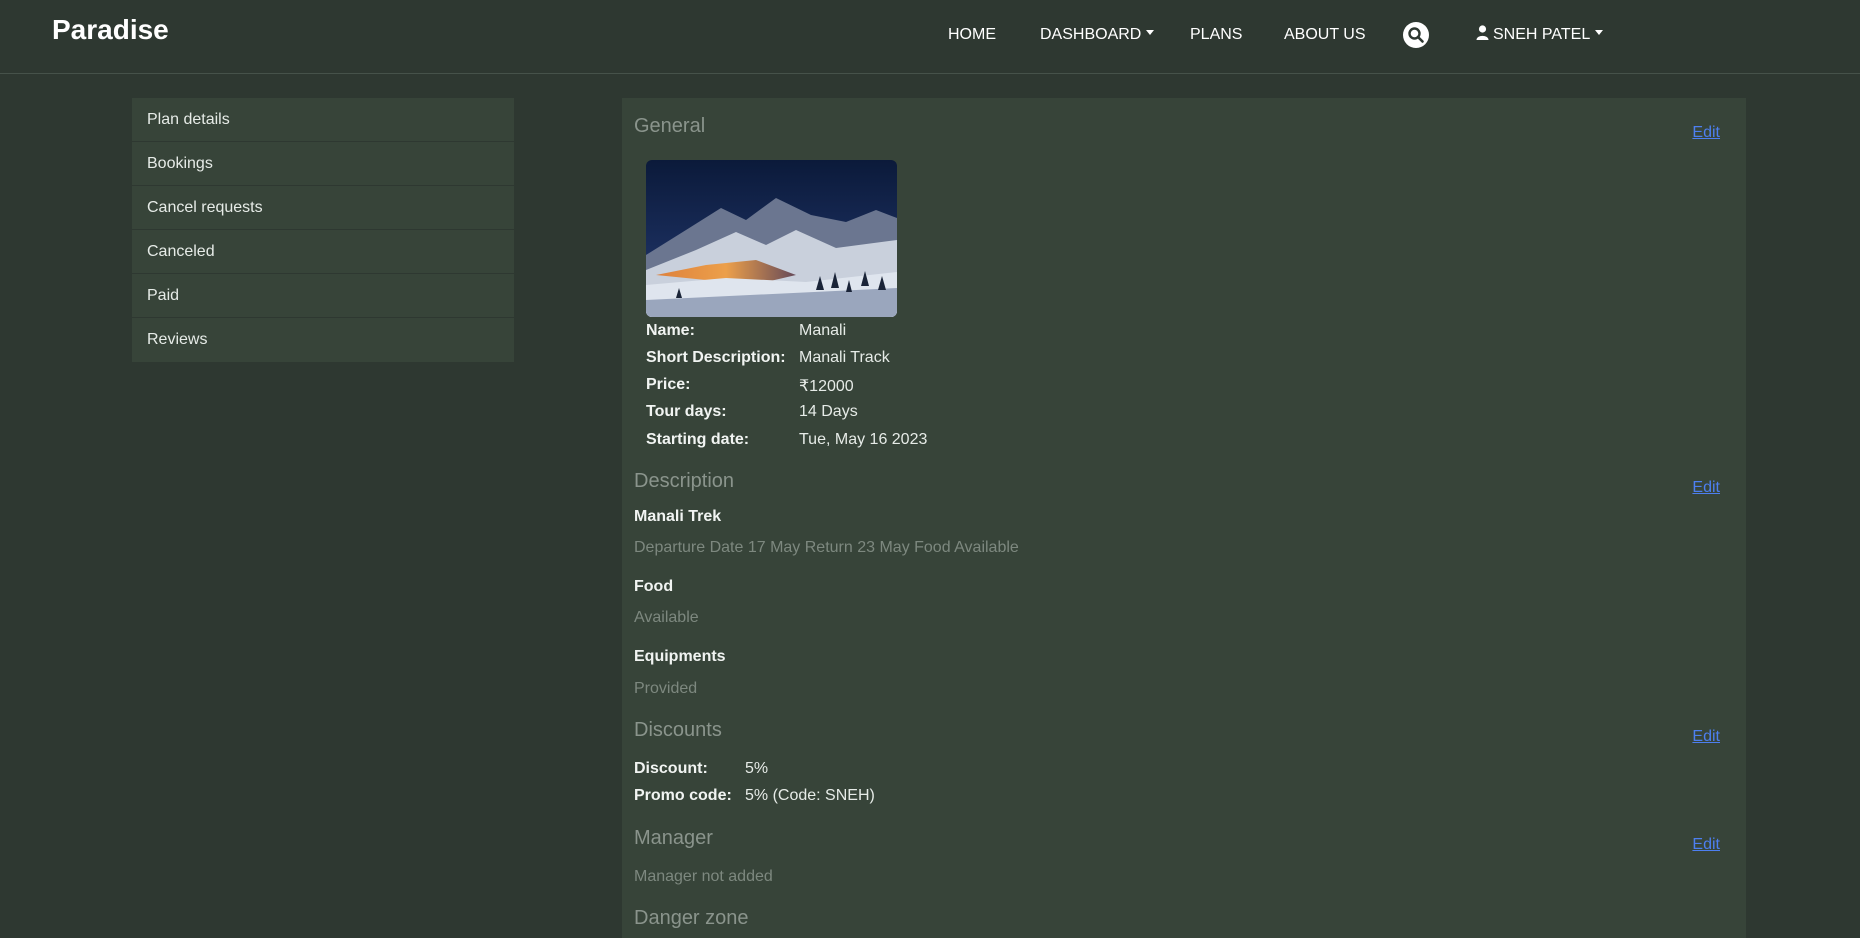  I want to click on sidebar-item-cancel-requests: Cancel requests, so click(323, 208).